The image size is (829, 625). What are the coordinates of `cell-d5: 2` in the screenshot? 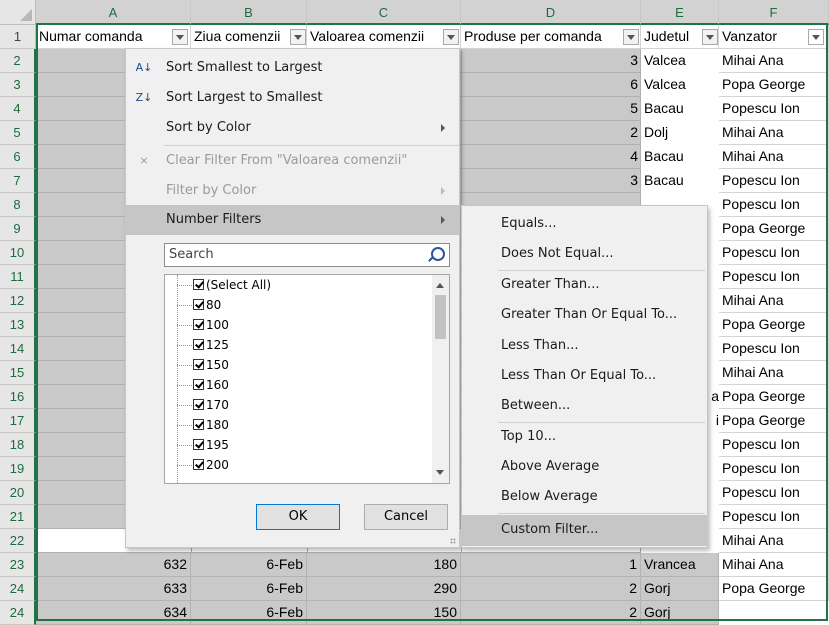 It's located at (551, 133).